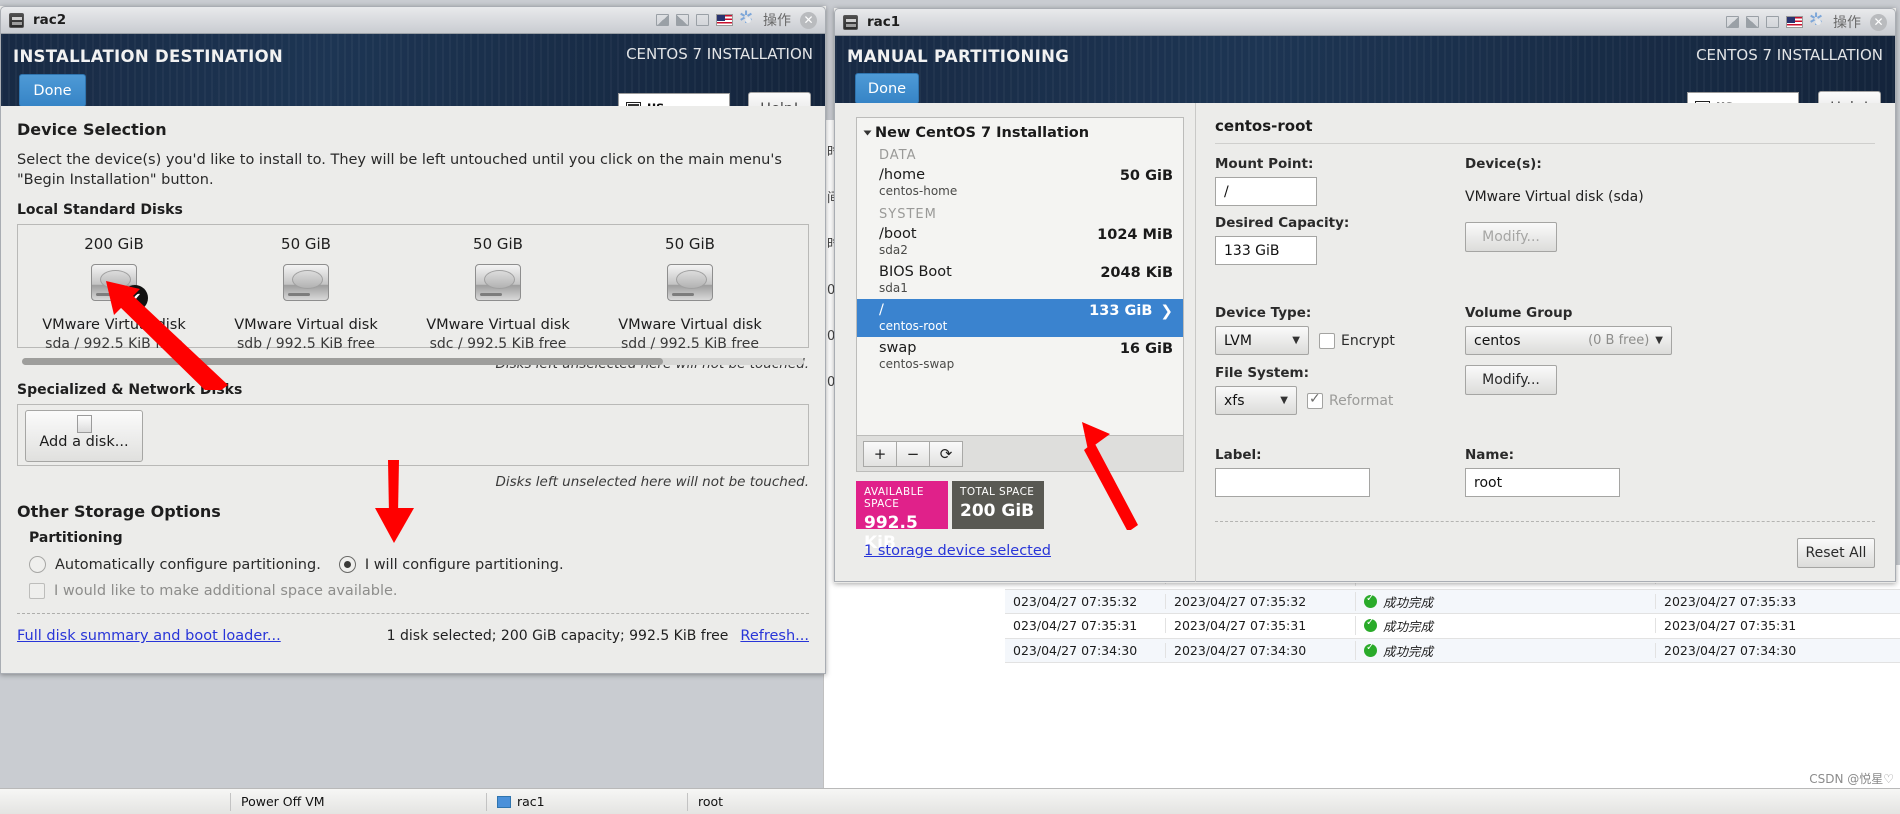 The width and height of the screenshot is (1900, 814). Describe the element at coordinates (119, 511) in the screenshot. I see `other-storage-heading: Other Storage Options` at that location.